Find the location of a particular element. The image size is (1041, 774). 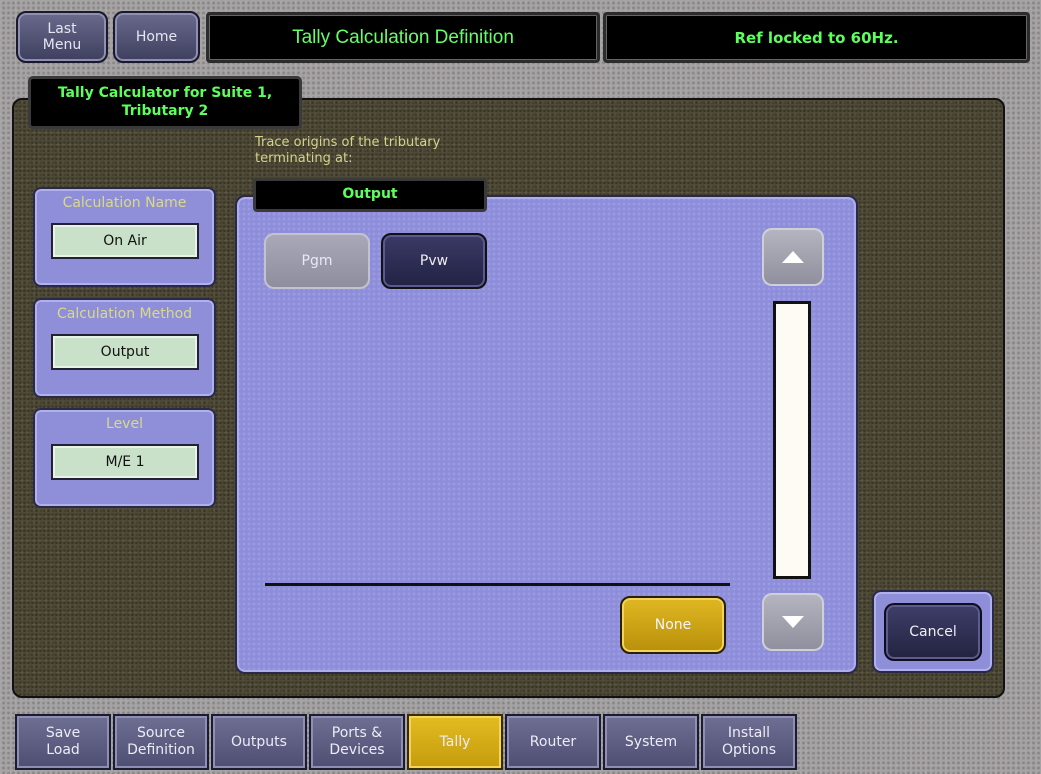

calculation-name-group: Calculation Name On Air is located at coordinates (124, 237).